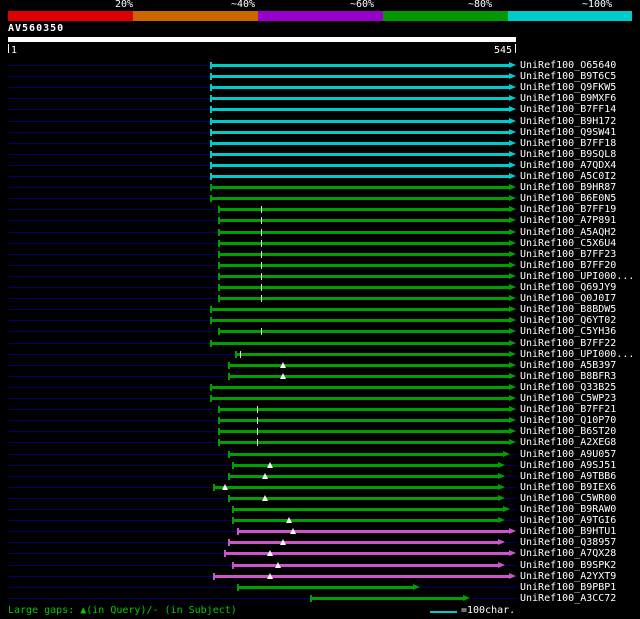  I want to click on hit-label: UniRef100_A9TBB6, so click(568, 476).